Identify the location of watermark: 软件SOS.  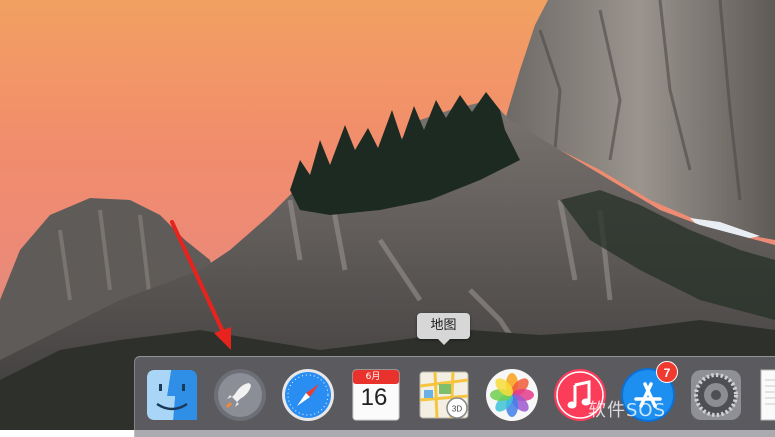
(627, 410).